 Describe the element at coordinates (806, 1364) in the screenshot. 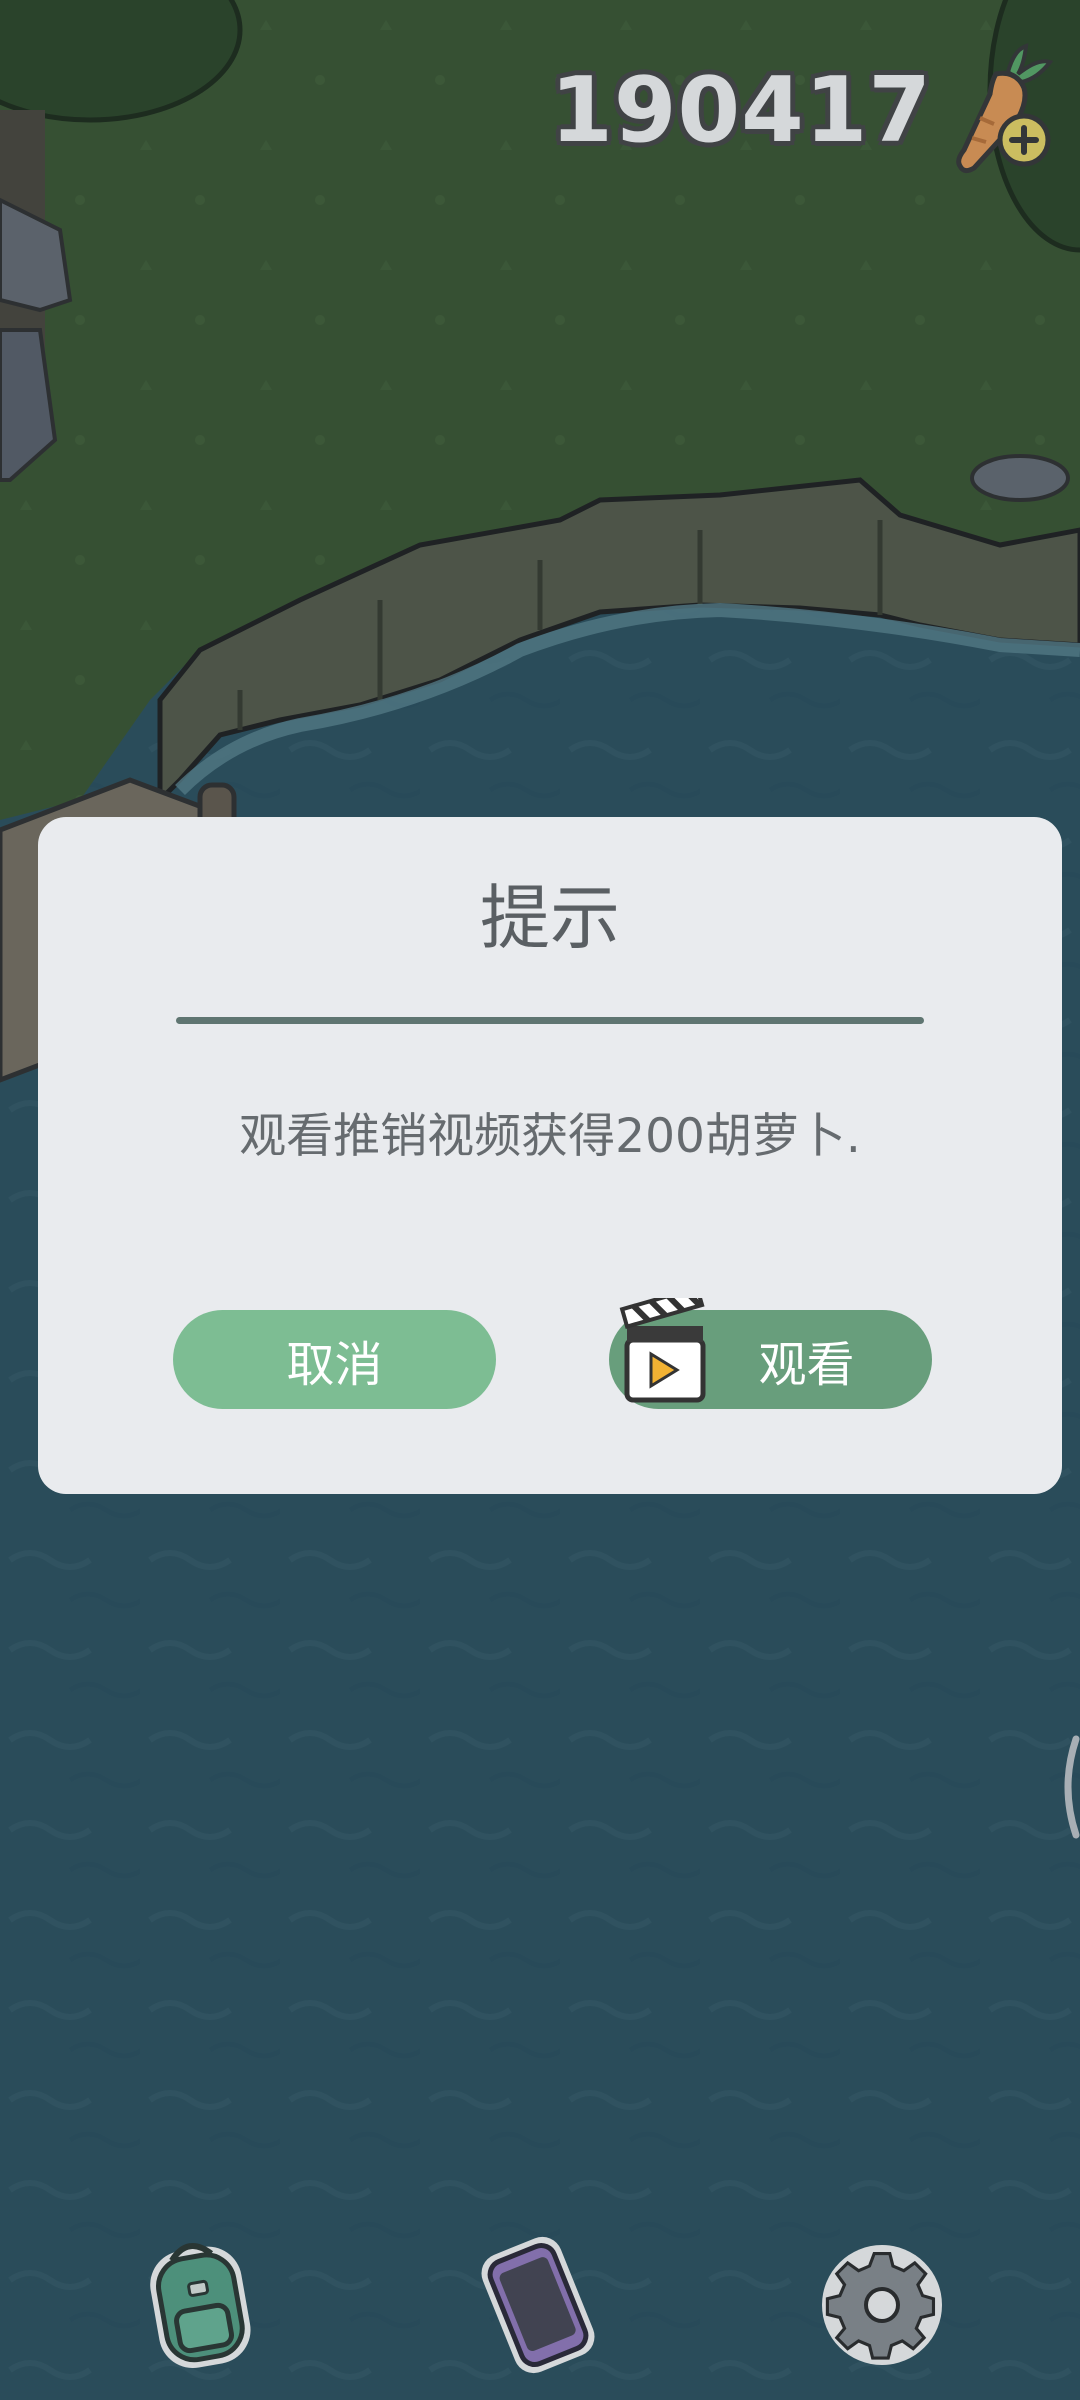

I see `watch-button-label: 观看` at that location.